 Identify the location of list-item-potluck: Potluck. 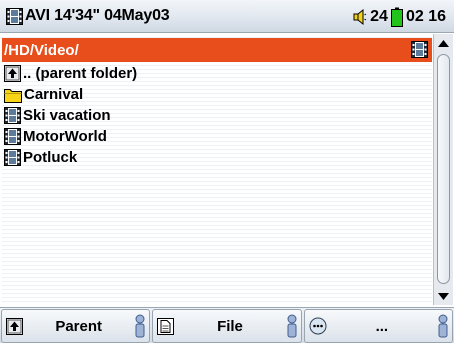
(214, 157).